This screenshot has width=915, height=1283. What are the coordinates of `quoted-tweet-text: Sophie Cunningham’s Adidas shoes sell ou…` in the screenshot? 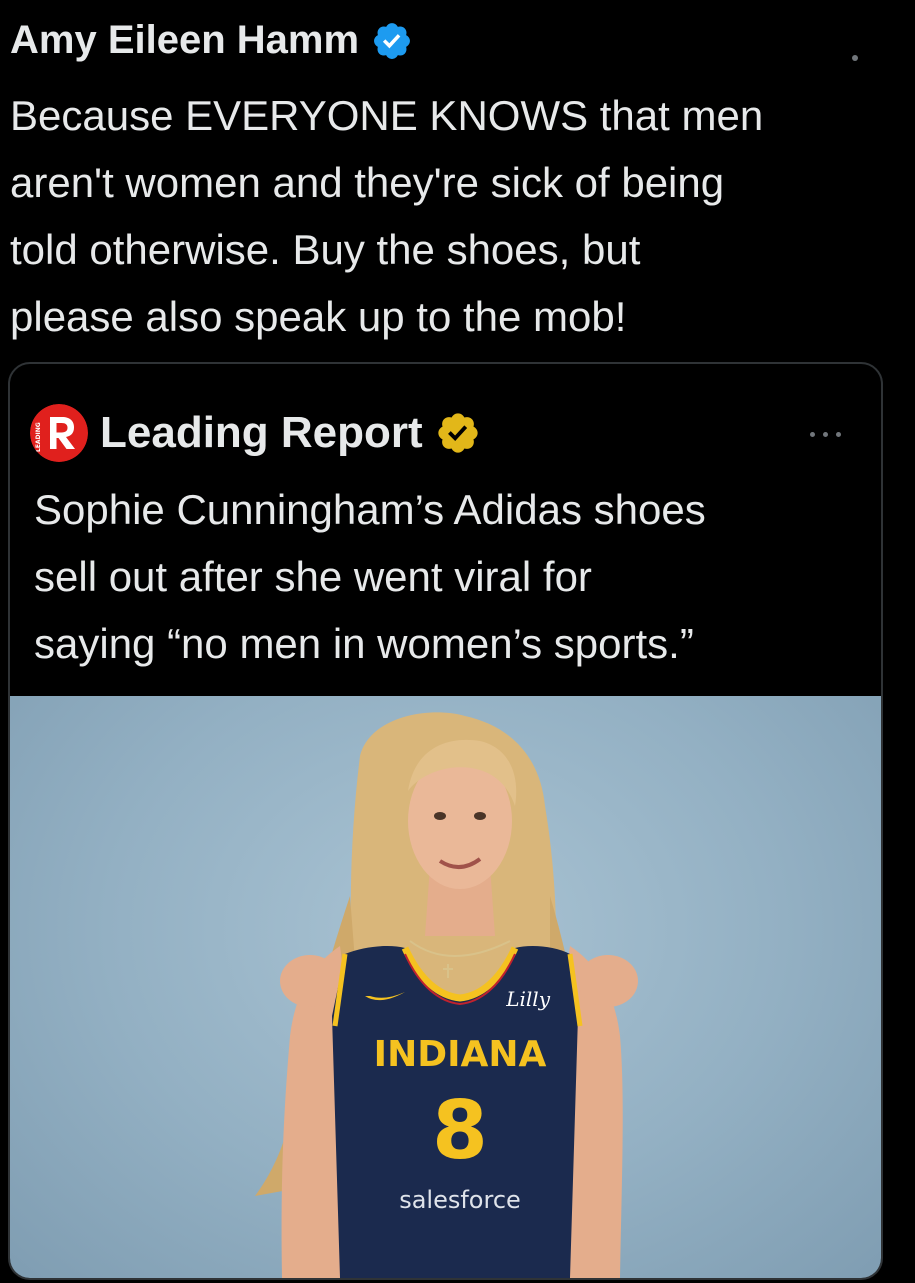 It's located at (449, 576).